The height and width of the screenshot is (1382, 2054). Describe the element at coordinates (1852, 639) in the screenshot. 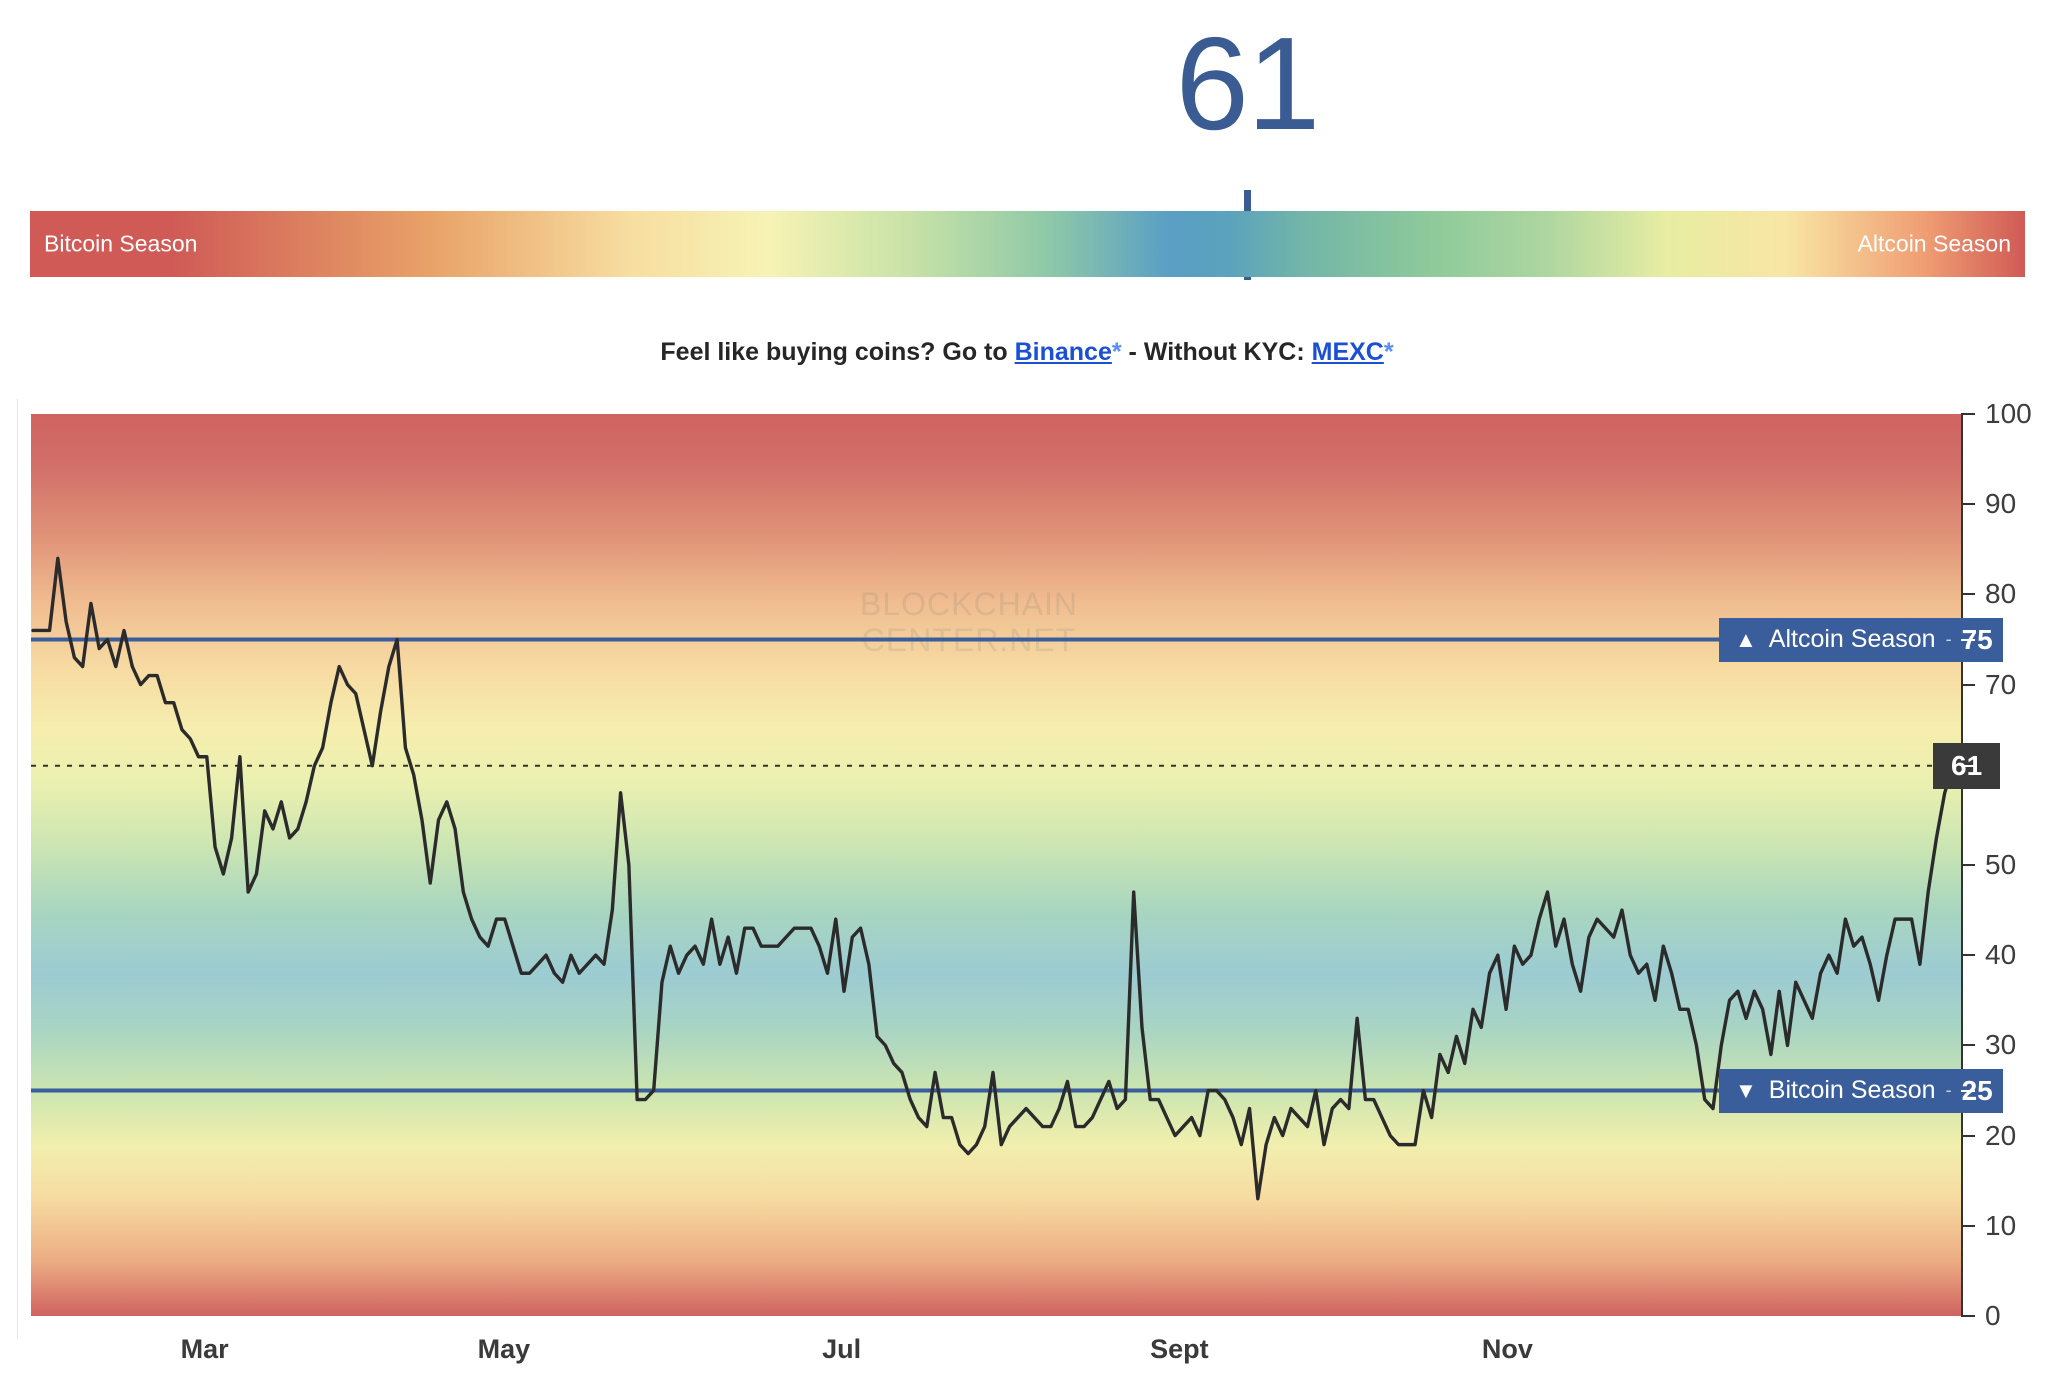

I see `altcoin-threshold-label: Altcoin Season` at that location.